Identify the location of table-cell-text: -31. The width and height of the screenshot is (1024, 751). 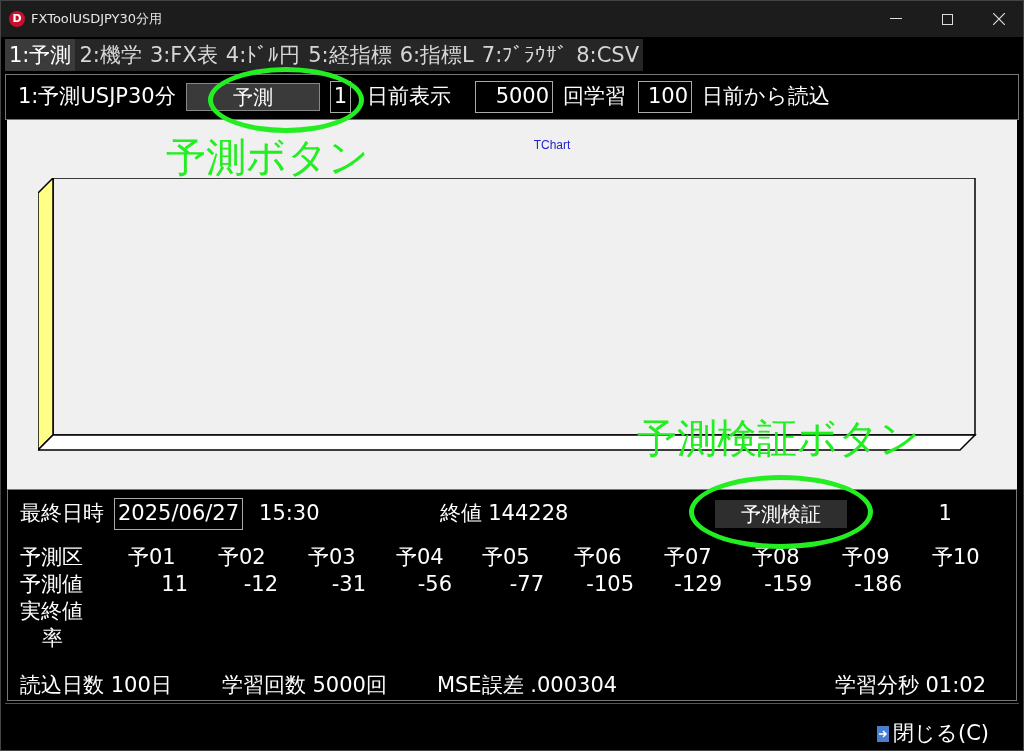
(348, 584).